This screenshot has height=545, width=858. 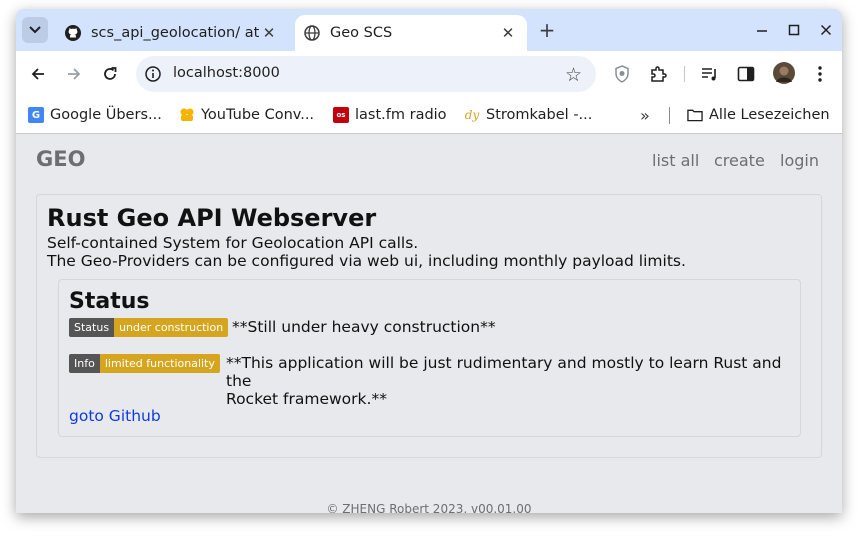 I want to click on all-bookmarks-button: Alle Lesezeichen, so click(x=758, y=115).